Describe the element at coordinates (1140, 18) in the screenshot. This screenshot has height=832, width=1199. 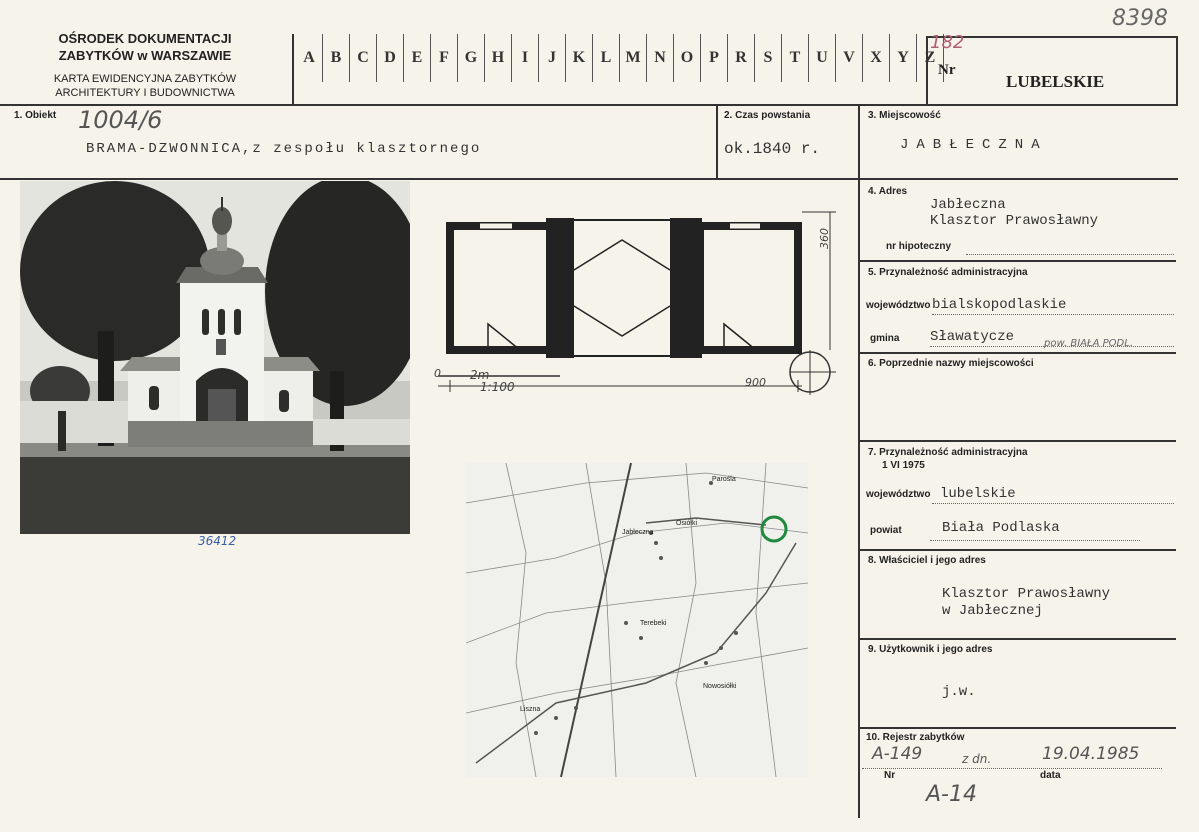
I see `corner-number: 8398` at that location.